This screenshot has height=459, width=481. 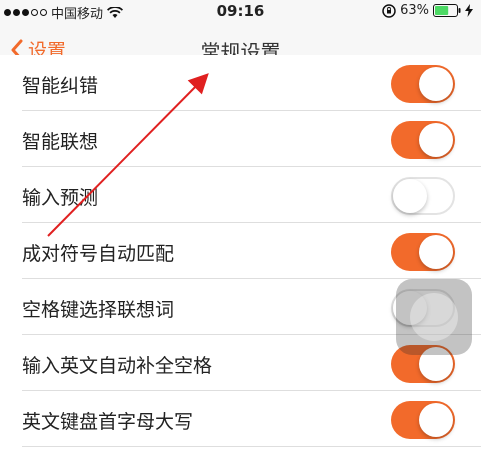 I want to click on setting-row: 英文键盘首字母大写, so click(x=240, y=419).